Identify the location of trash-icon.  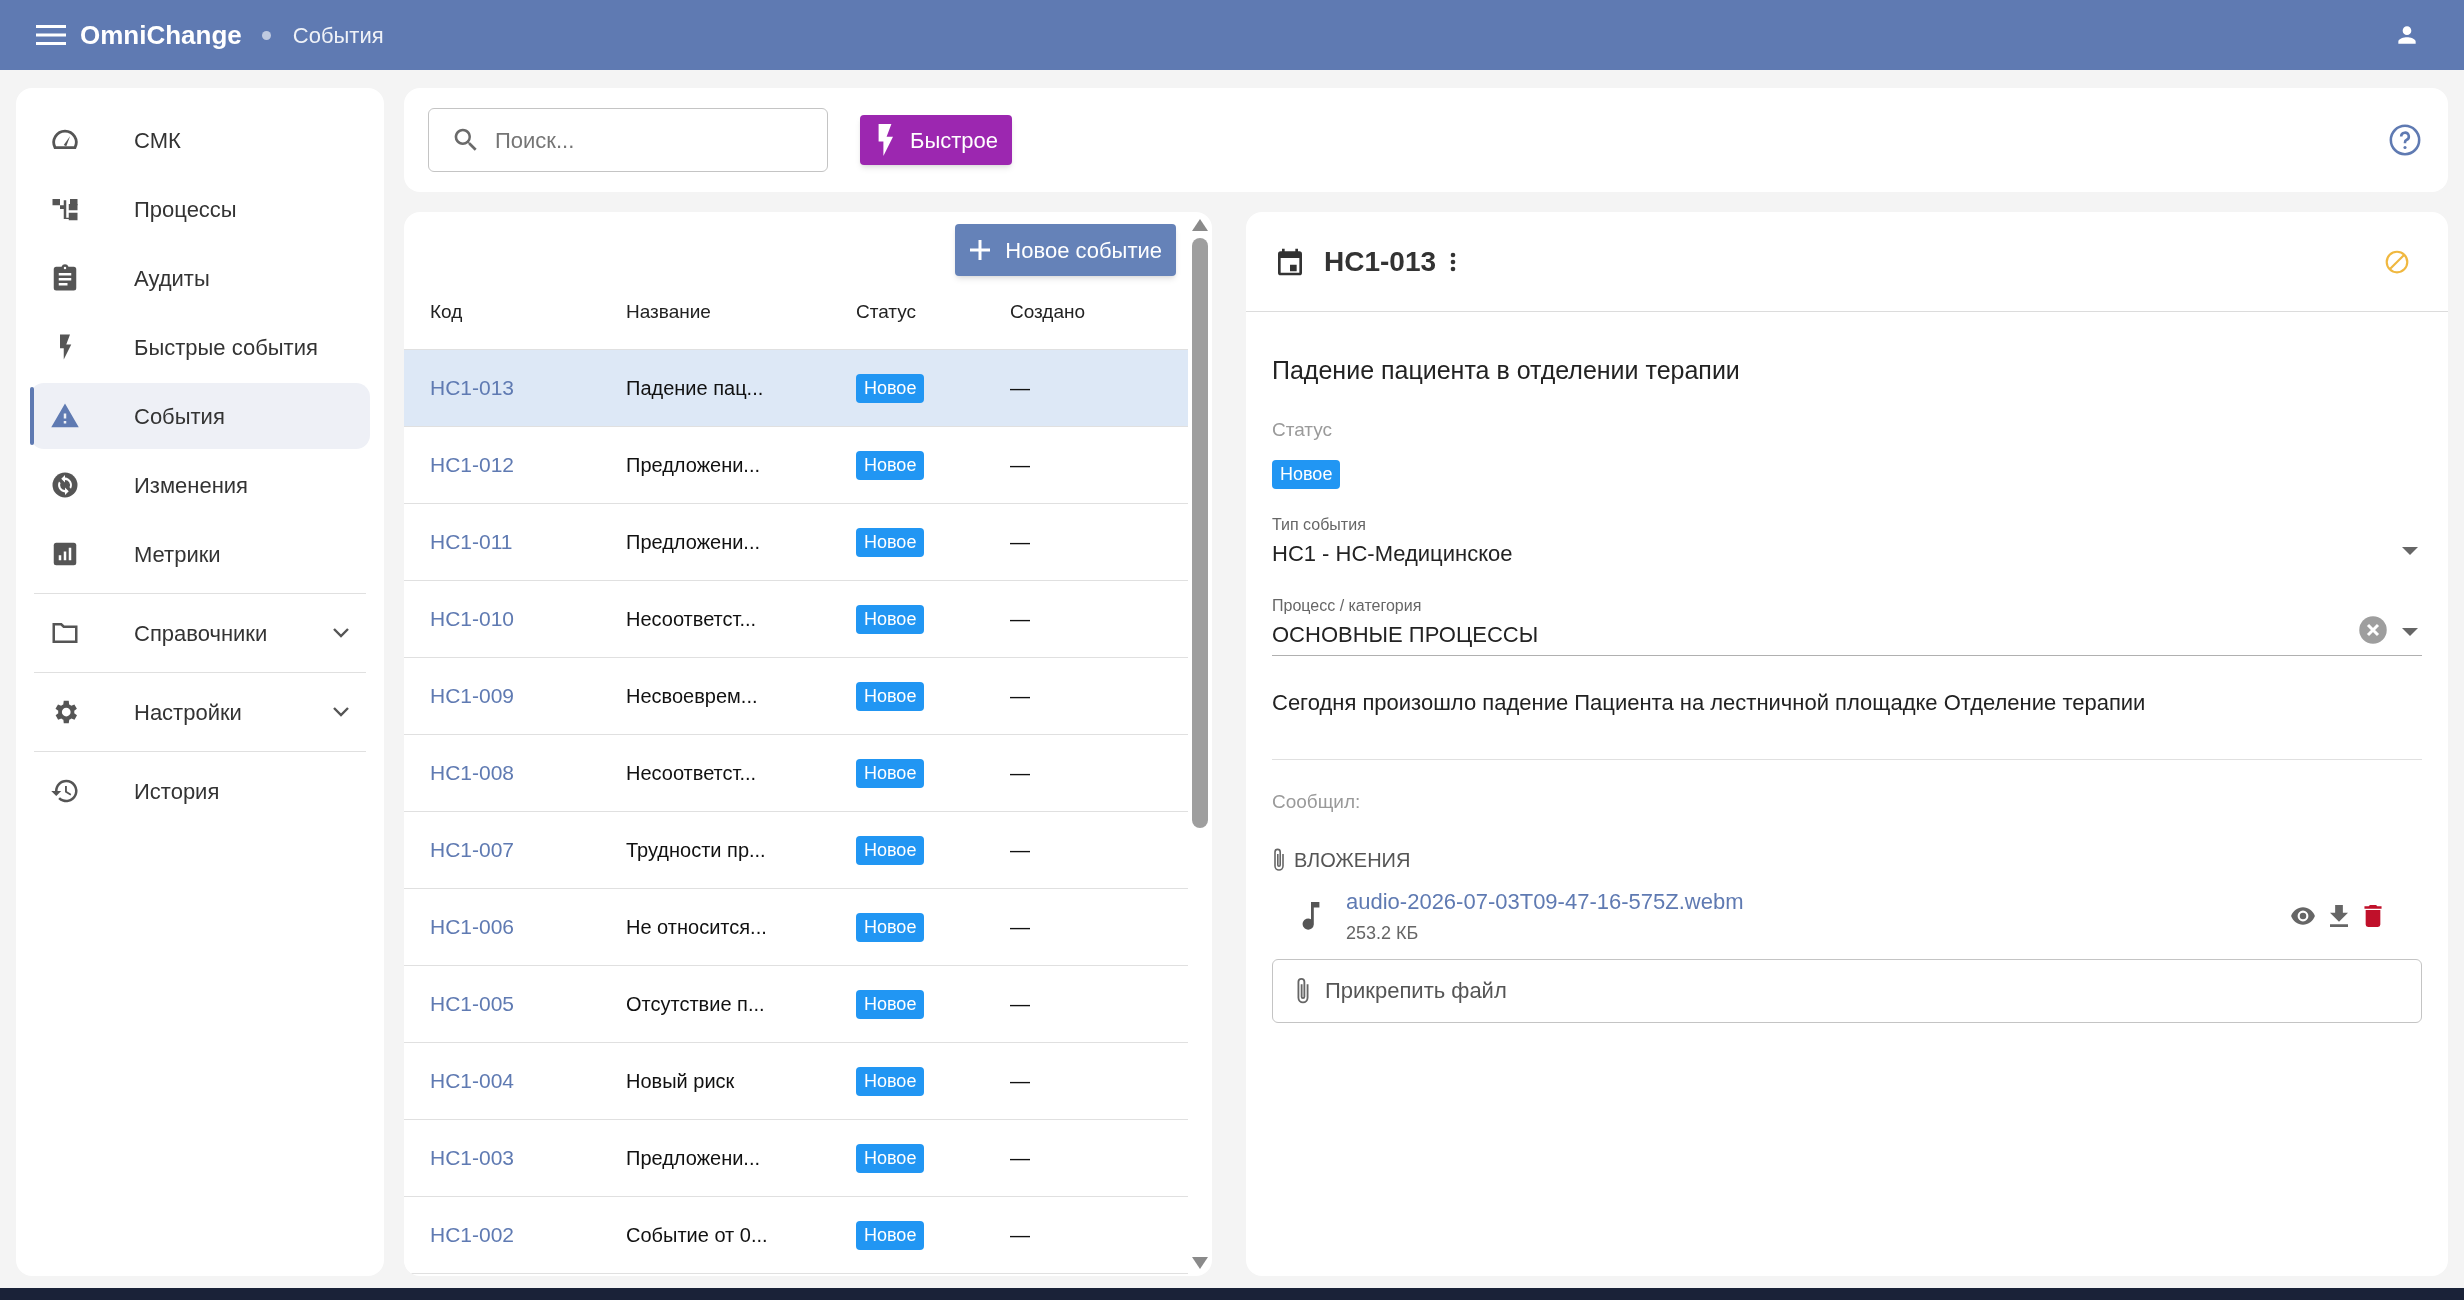
(2373, 915).